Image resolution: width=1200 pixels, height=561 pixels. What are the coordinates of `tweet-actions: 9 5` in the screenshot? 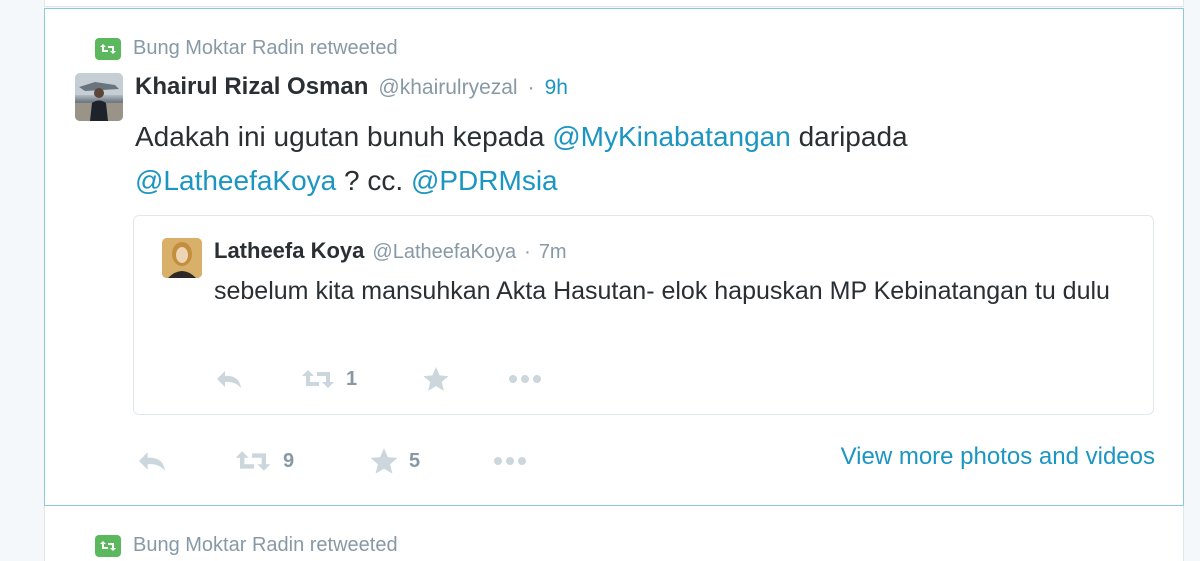 It's located at (332, 461).